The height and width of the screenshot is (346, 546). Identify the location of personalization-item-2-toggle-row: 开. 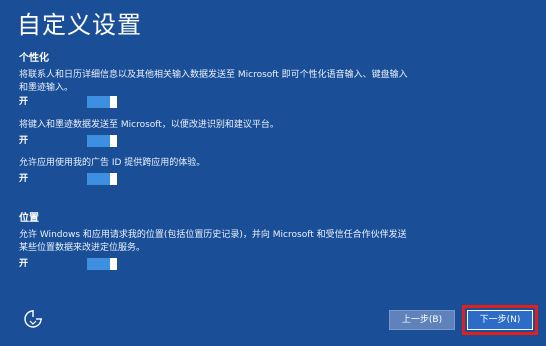
(74, 141).